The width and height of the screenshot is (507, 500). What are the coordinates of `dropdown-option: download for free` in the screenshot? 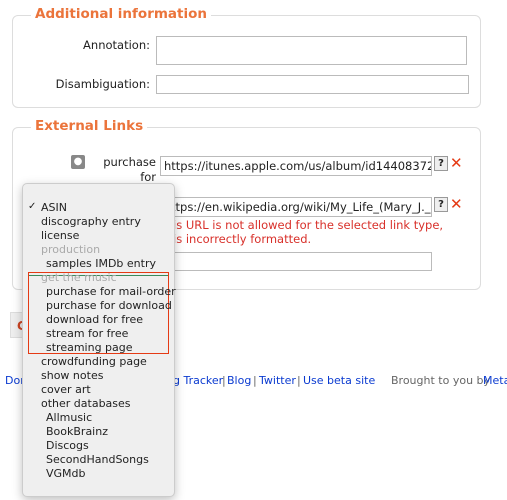 It's located at (94, 320).